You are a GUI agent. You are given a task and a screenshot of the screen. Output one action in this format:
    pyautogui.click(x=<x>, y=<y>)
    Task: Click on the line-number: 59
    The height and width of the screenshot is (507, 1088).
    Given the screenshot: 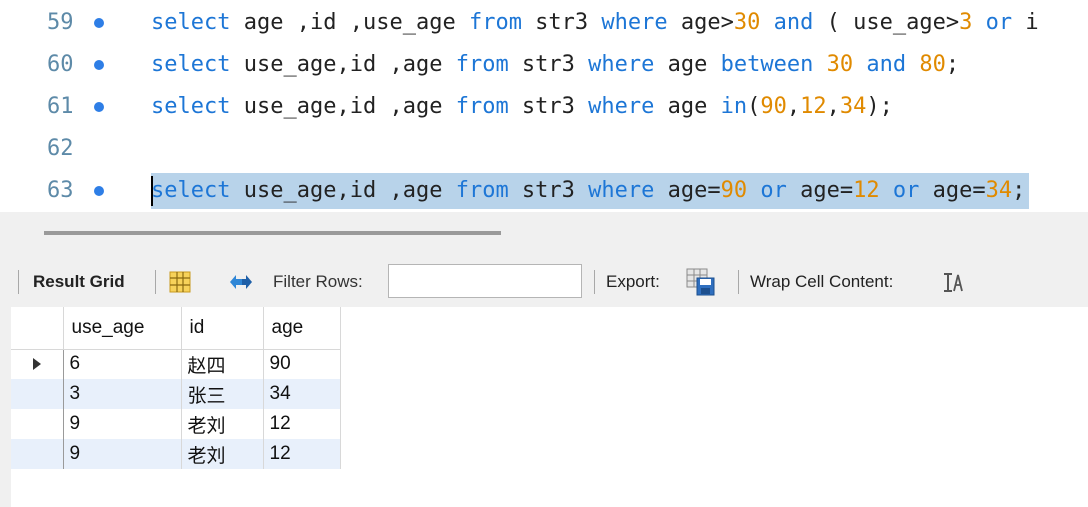 What is the action you would take?
    pyautogui.click(x=60, y=22)
    